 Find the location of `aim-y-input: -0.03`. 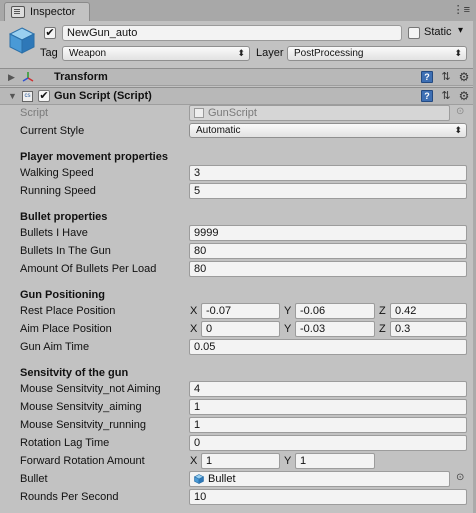

aim-y-input: -0.03 is located at coordinates (335, 329).